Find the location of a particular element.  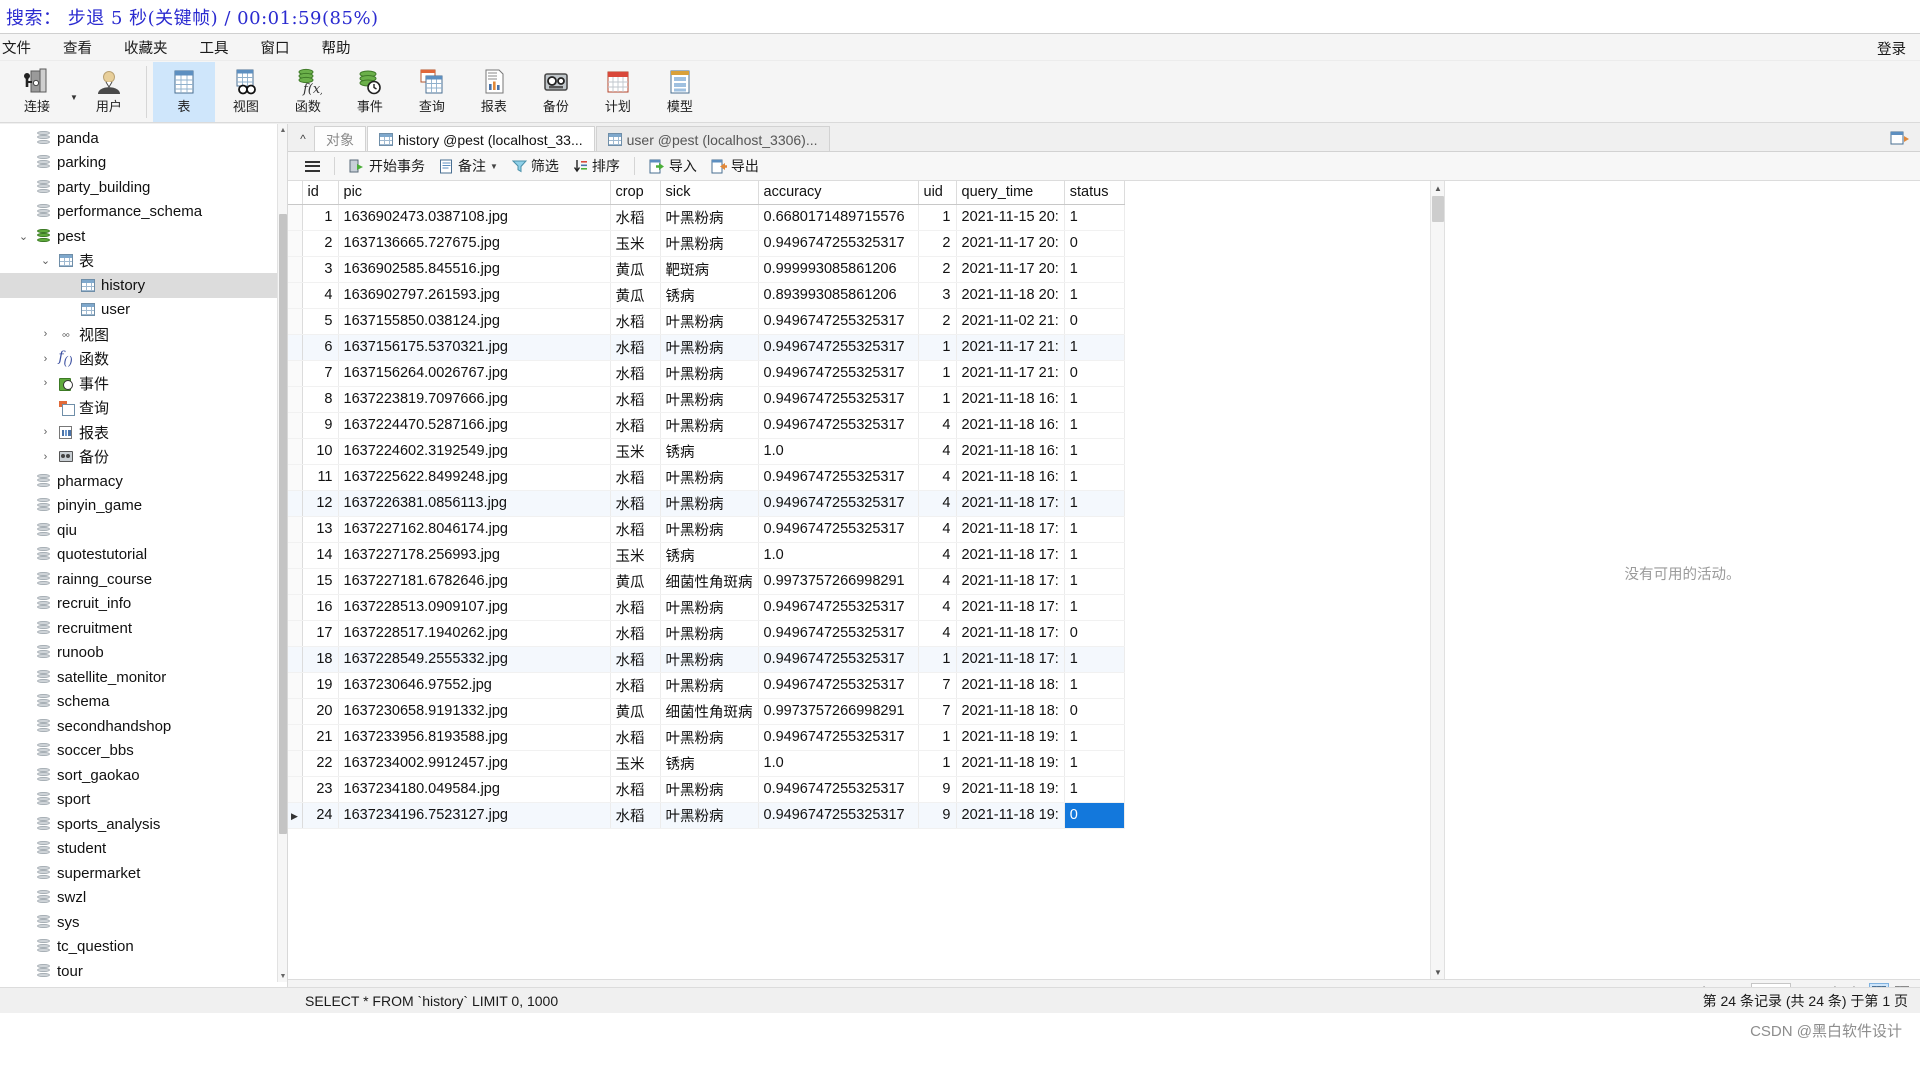

ribbon-button-report: 报表 is located at coordinates (494, 92).